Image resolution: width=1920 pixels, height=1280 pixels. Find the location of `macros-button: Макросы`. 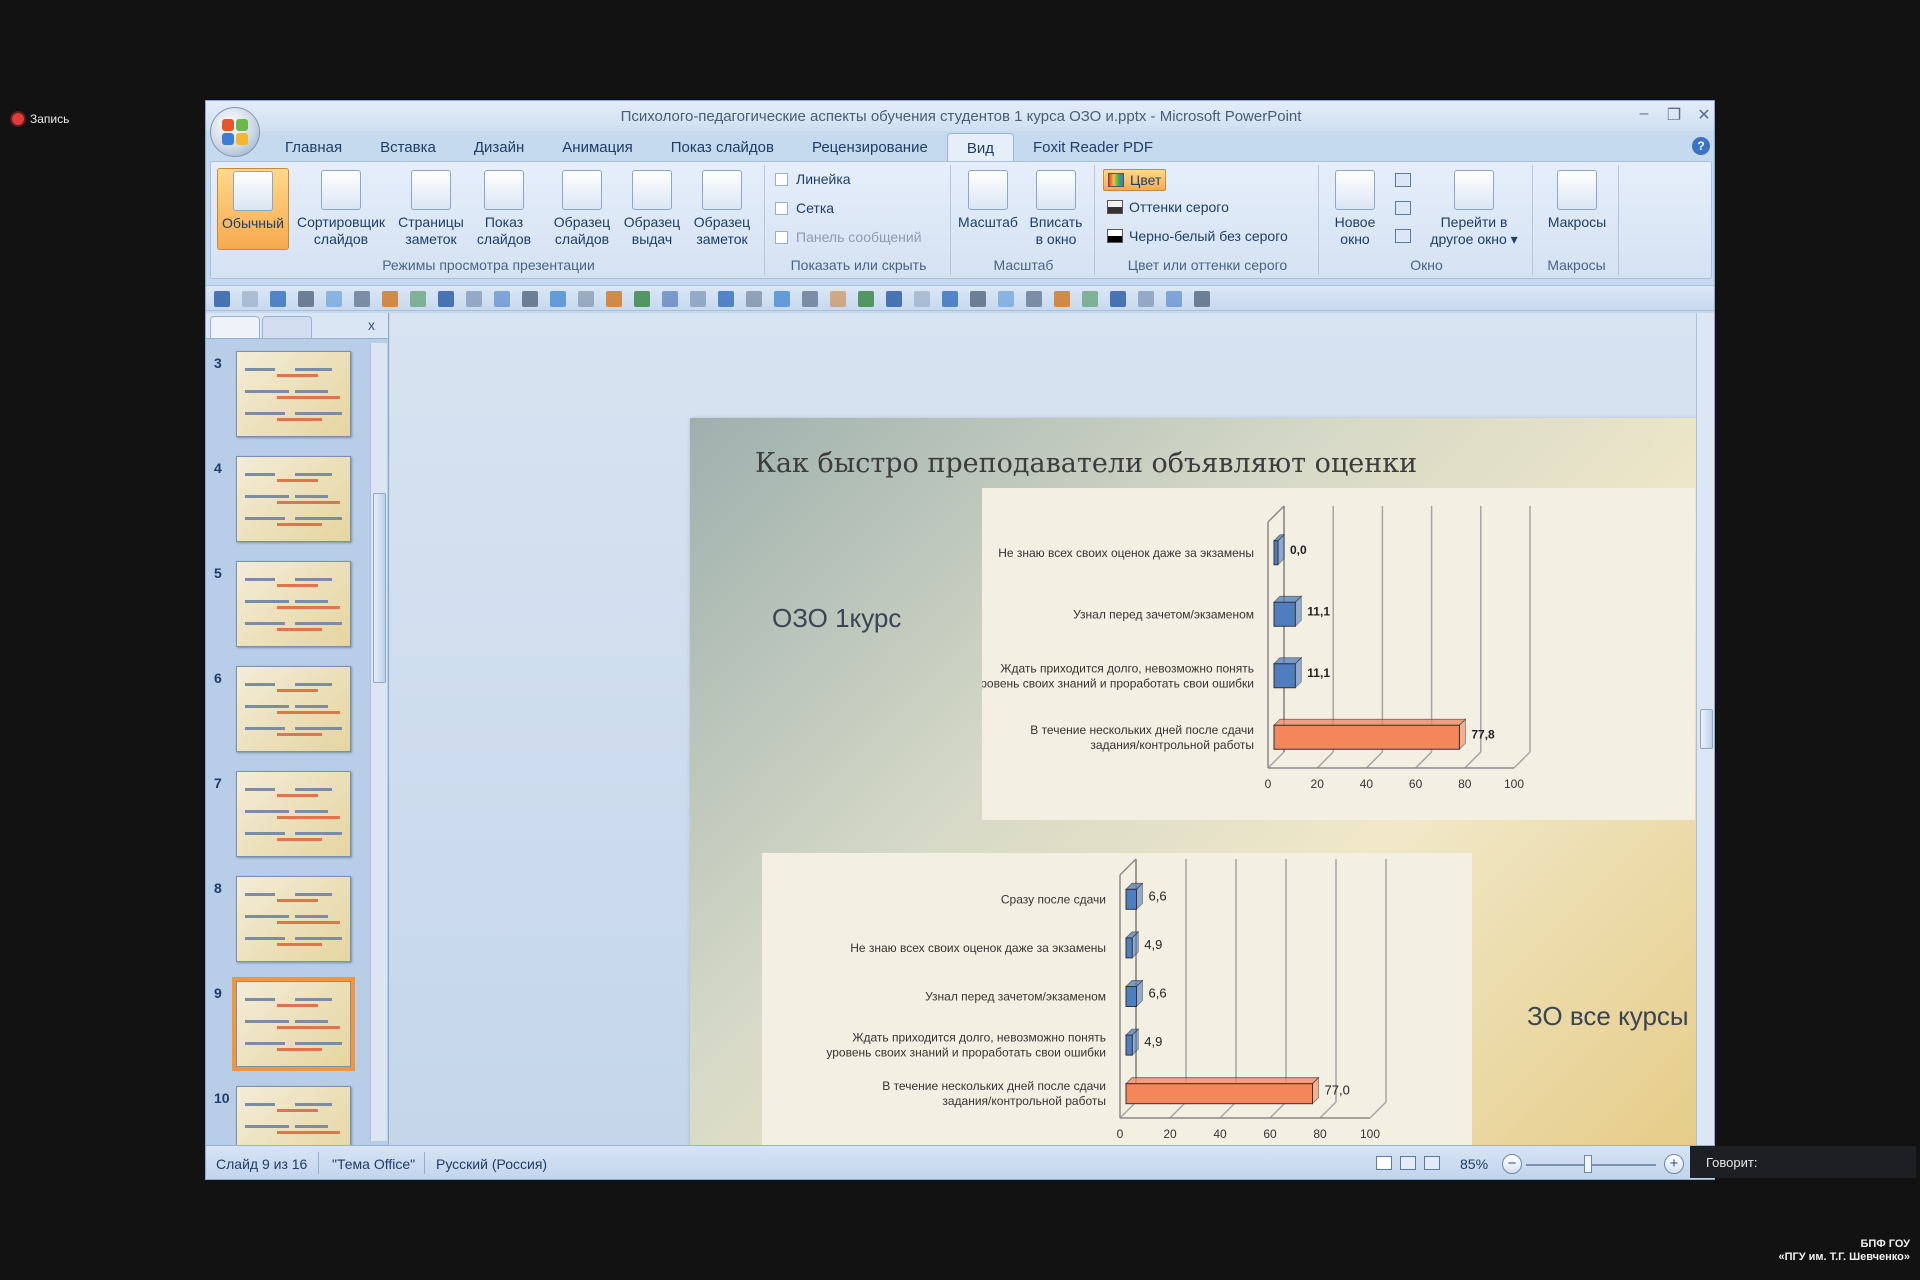

macros-button: Макросы is located at coordinates (1577, 209).